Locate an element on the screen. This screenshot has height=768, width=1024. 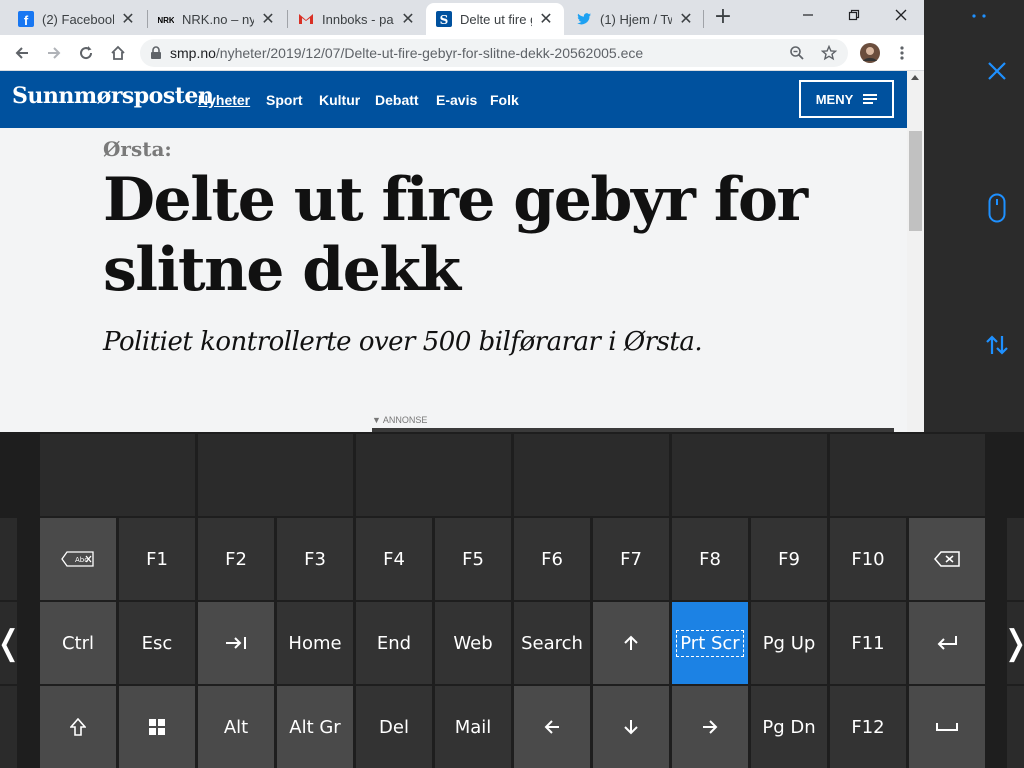
key-tab is located at coordinates (236, 643).